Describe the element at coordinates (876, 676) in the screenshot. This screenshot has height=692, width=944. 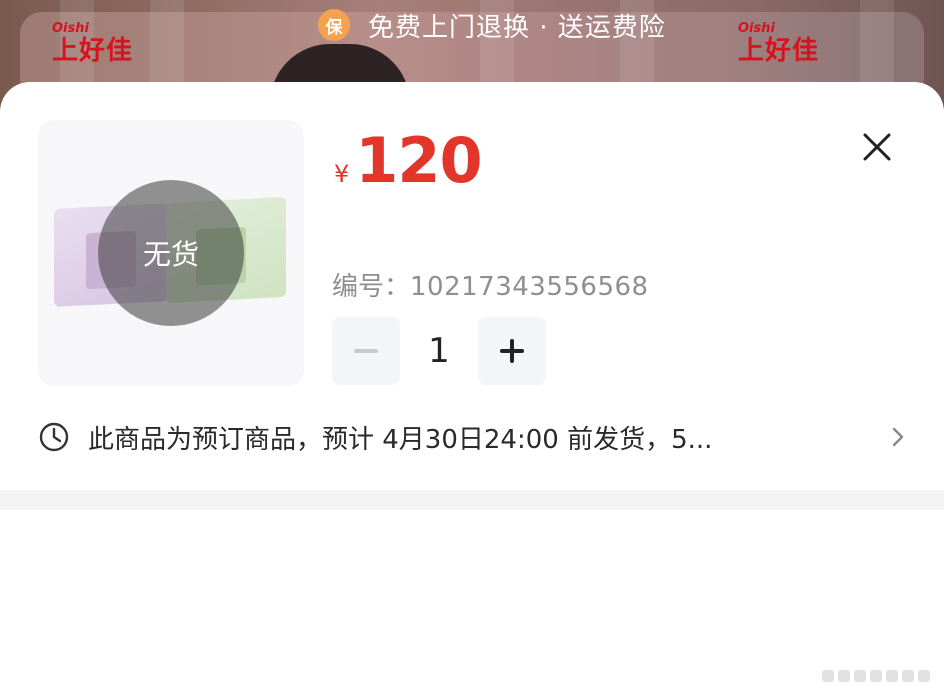
I see `watermark` at that location.